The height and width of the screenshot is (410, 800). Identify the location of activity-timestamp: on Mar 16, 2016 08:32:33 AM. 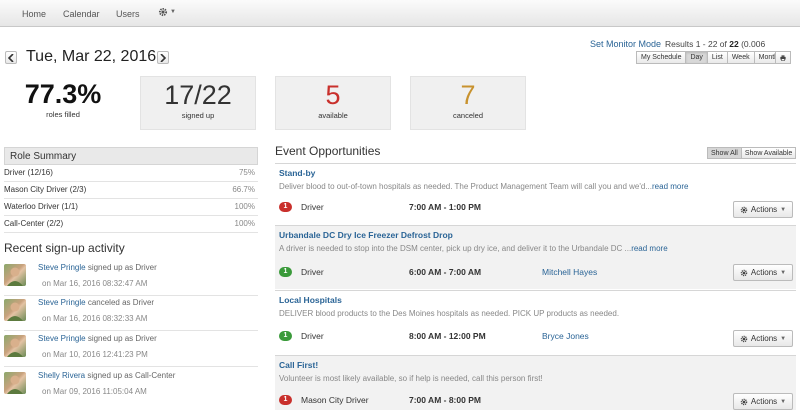
(95, 318).